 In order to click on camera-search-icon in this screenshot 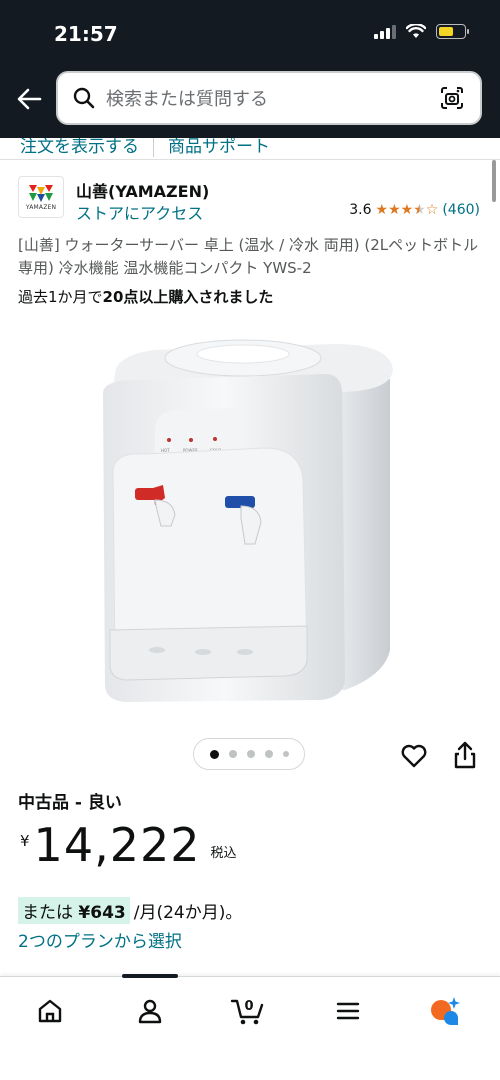, I will do `click(452, 98)`.